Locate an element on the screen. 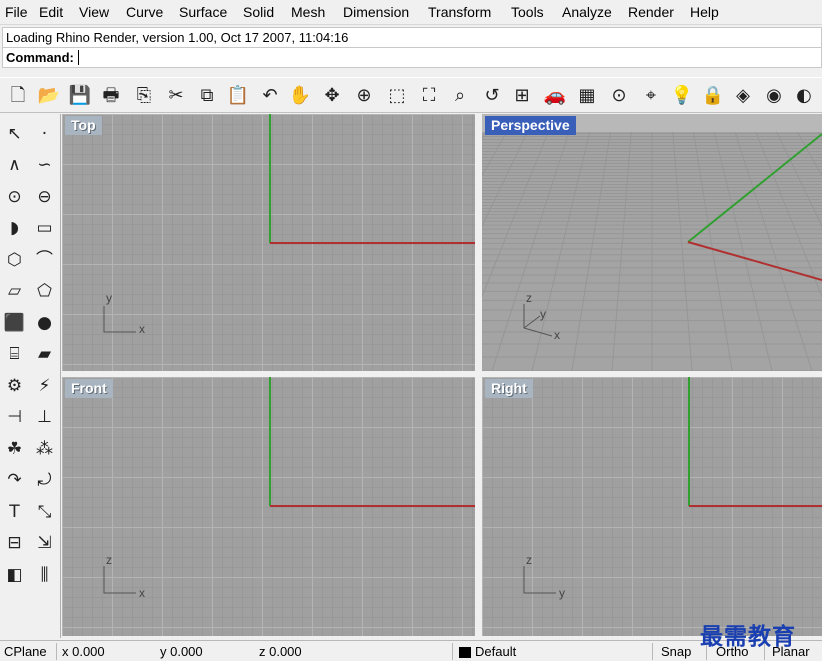 This screenshot has width=822, height=661. viewport-title-top: Top is located at coordinates (83, 125).